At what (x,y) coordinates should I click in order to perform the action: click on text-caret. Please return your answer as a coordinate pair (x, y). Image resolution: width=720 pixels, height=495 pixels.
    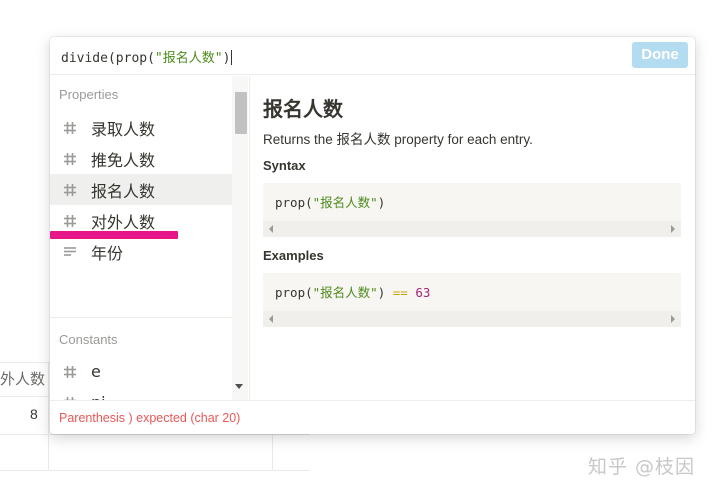
    Looking at the image, I should click on (232, 57).